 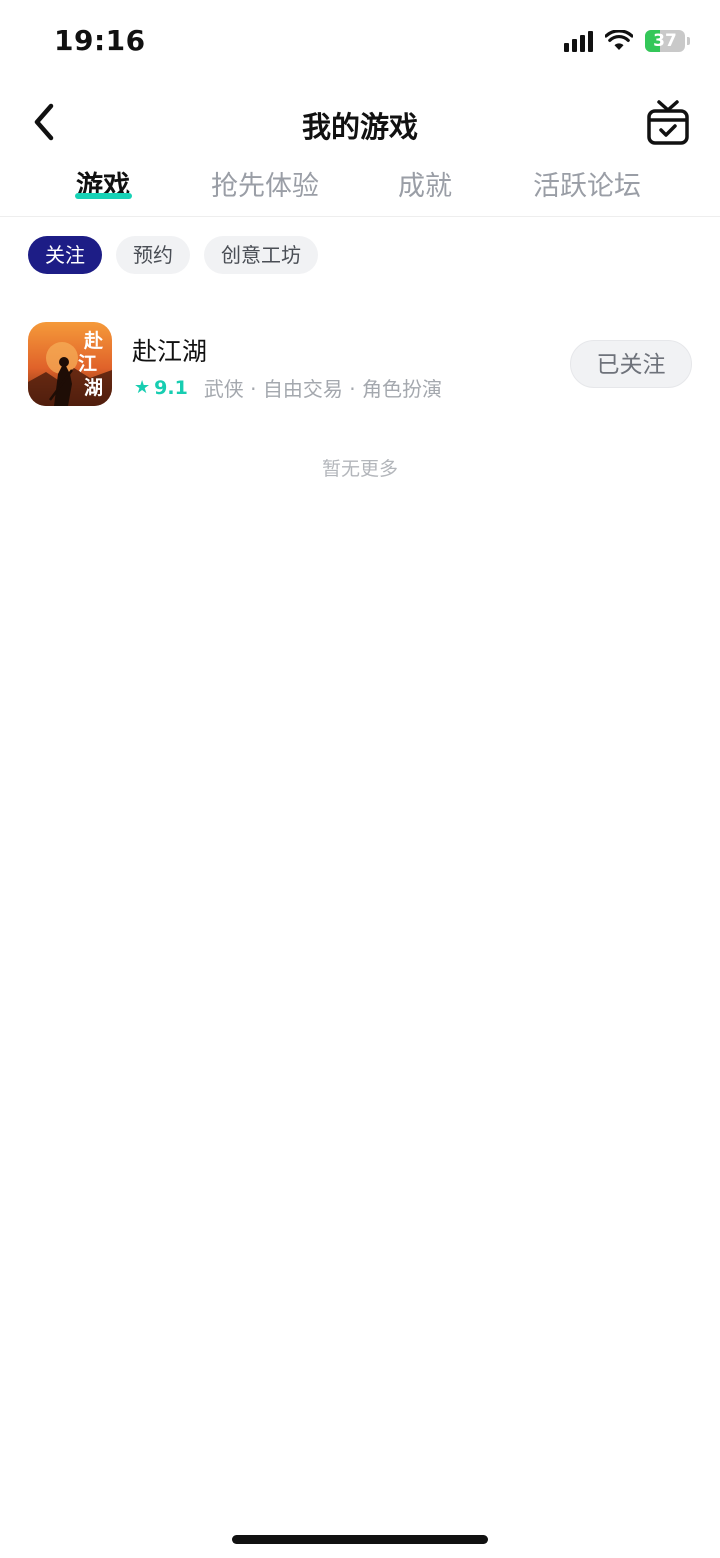 I want to click on game-meta: ★ 9.1 武侠 · 自由交易 · 角色扮演, so click(x=288, y=387).